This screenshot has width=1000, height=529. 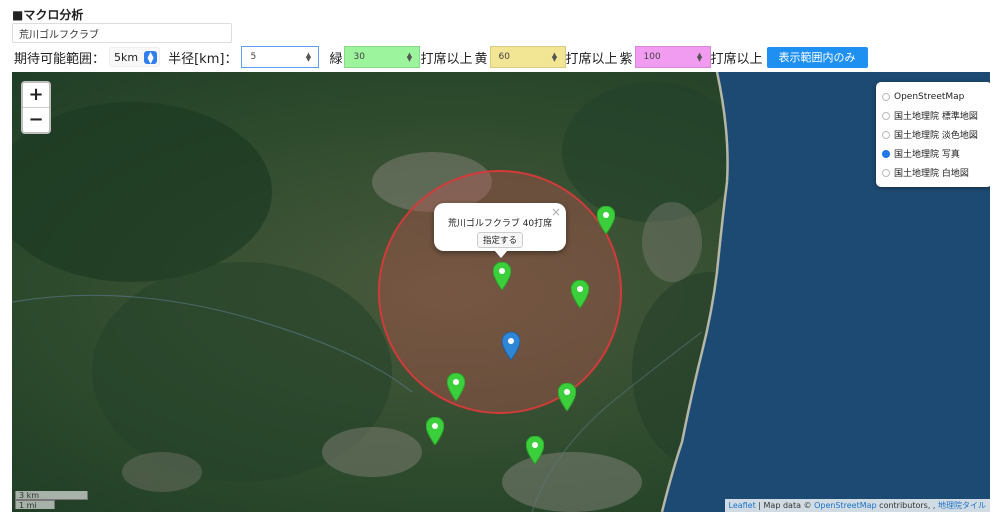 I want to click on close-icon: ×, so click(x=556, y=212).